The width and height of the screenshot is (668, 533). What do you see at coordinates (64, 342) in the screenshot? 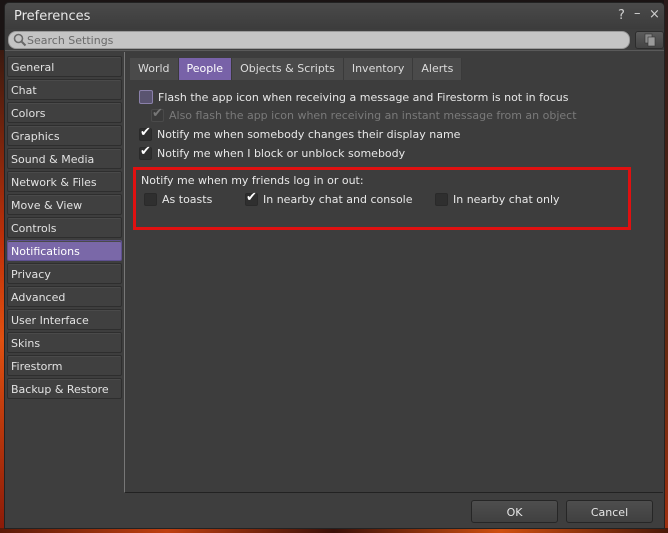
I see `sidebar-item-skins: Skins` at bounding box center [64, 342].